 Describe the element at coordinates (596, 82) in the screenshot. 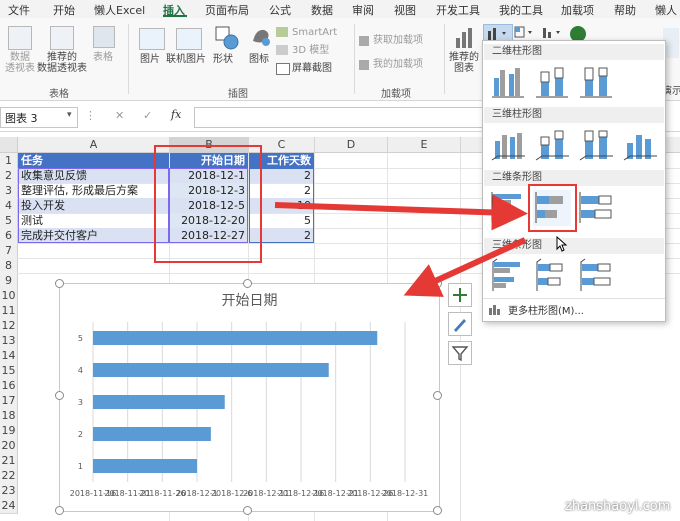

I see `100-stacked-column-icon` at that location.